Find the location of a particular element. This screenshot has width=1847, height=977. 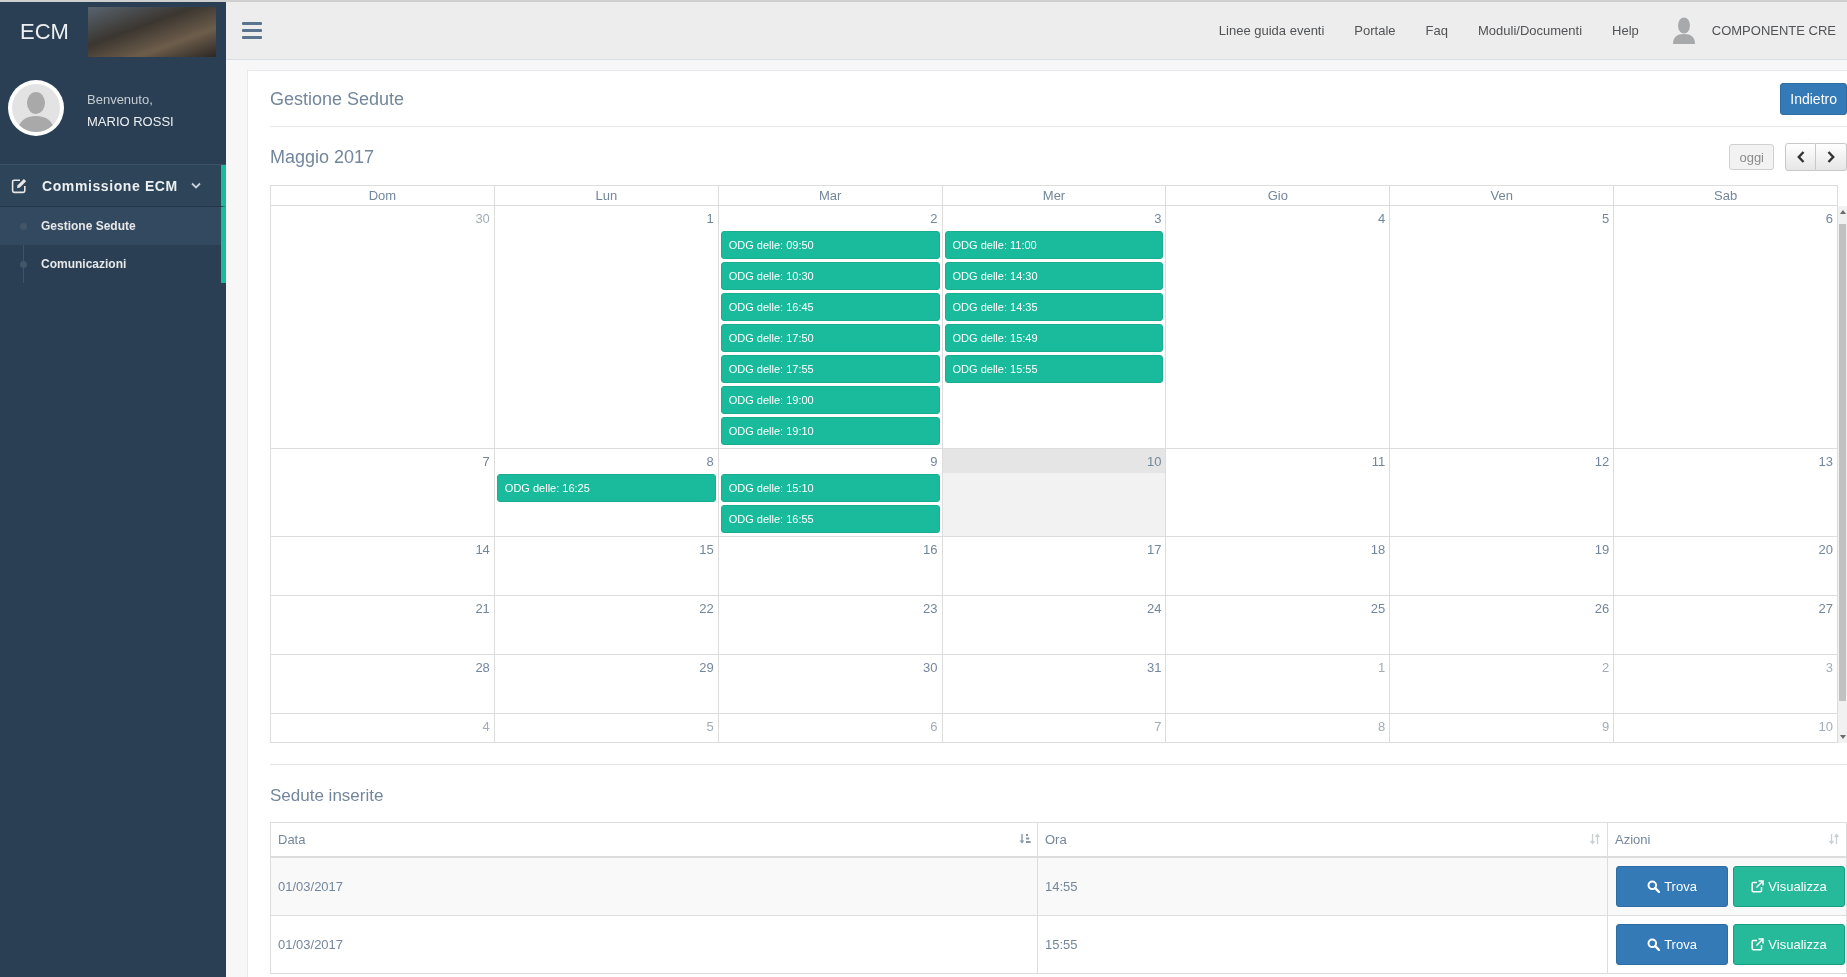

sidebar-menu-item: Commissione ECM is located at coordinates (113, 186).